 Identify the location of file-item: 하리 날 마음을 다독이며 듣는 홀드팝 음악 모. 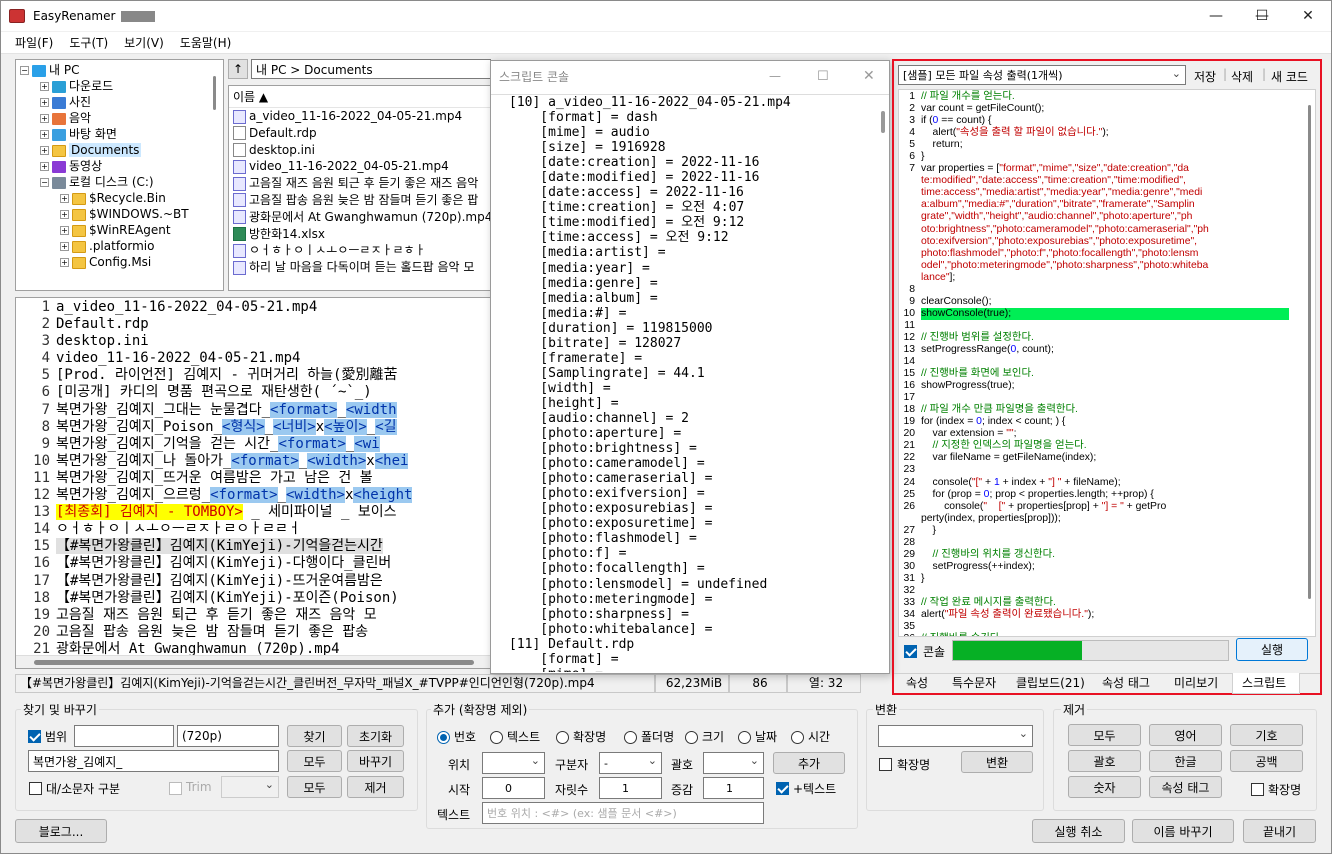
(361, 267).